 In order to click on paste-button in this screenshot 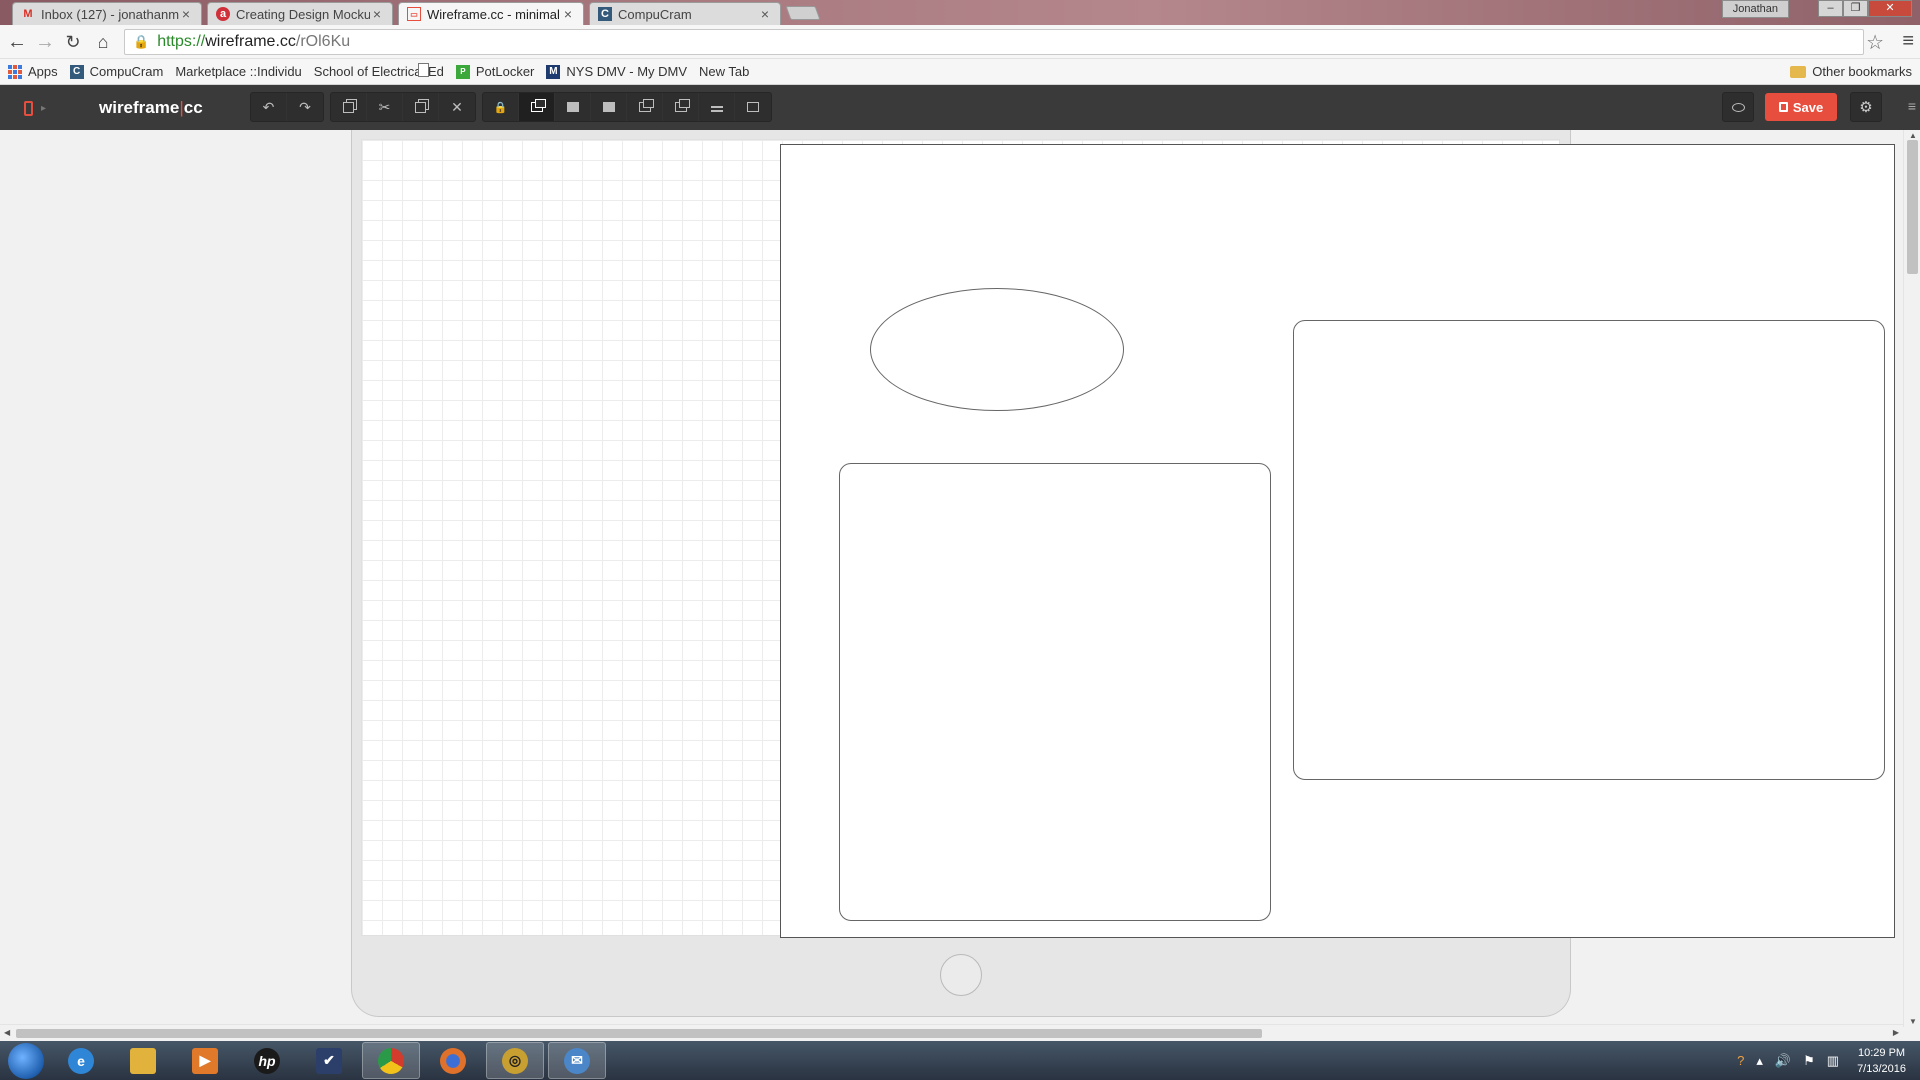, I will do `click(421, 107)`.